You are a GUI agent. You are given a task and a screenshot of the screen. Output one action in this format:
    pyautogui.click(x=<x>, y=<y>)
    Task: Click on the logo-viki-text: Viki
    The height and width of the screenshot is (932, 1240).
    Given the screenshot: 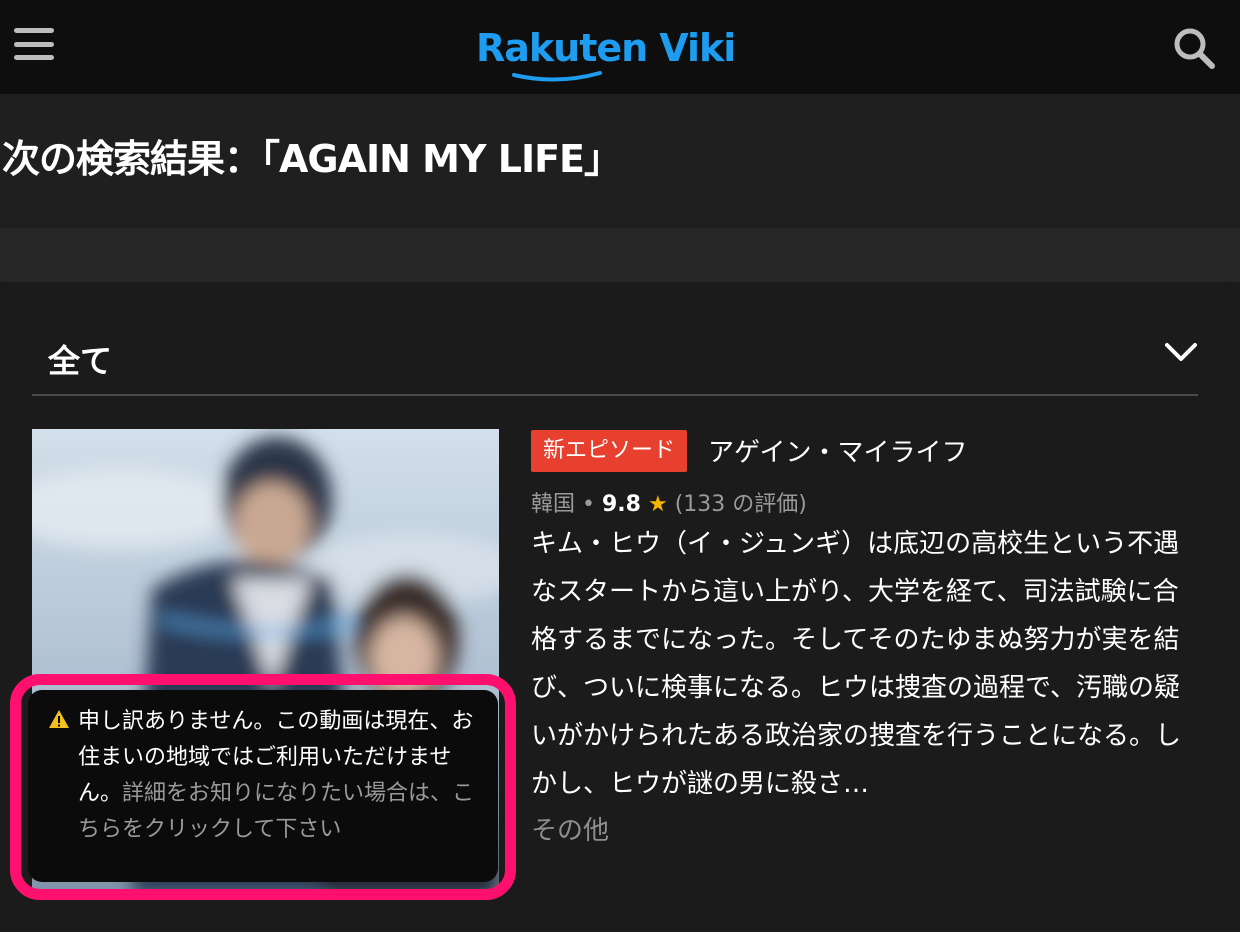 What is the action you would take?
    pyautogui.click(x=697, y=48)
    